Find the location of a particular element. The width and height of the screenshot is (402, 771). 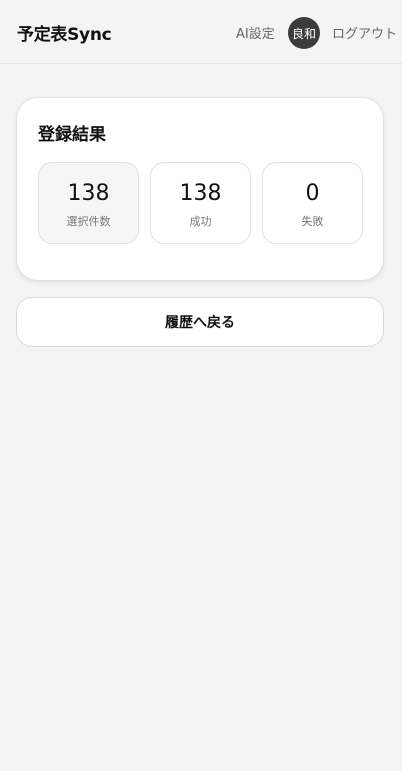

stat-value: 0 is located at coordinates (312, 193).